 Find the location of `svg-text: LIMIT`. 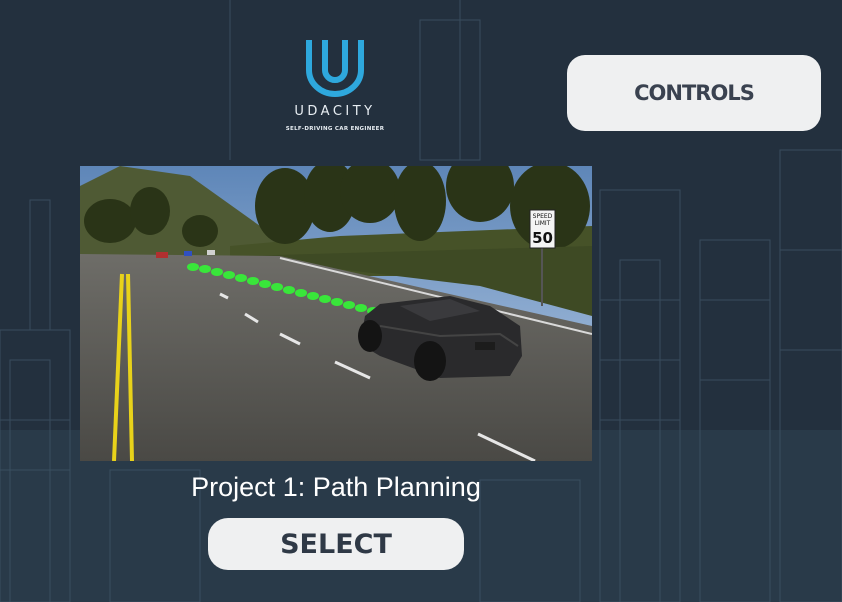

svg-text: LIMIT is located at coordinates (543, 223).